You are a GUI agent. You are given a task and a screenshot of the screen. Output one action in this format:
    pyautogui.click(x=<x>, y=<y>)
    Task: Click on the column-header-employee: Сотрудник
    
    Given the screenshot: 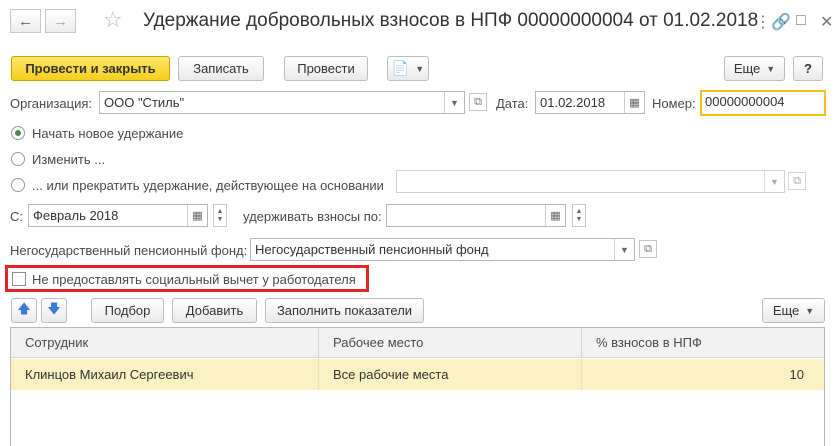 What is the action you would take?
    pyautogui.click(x=164, y=343)
    